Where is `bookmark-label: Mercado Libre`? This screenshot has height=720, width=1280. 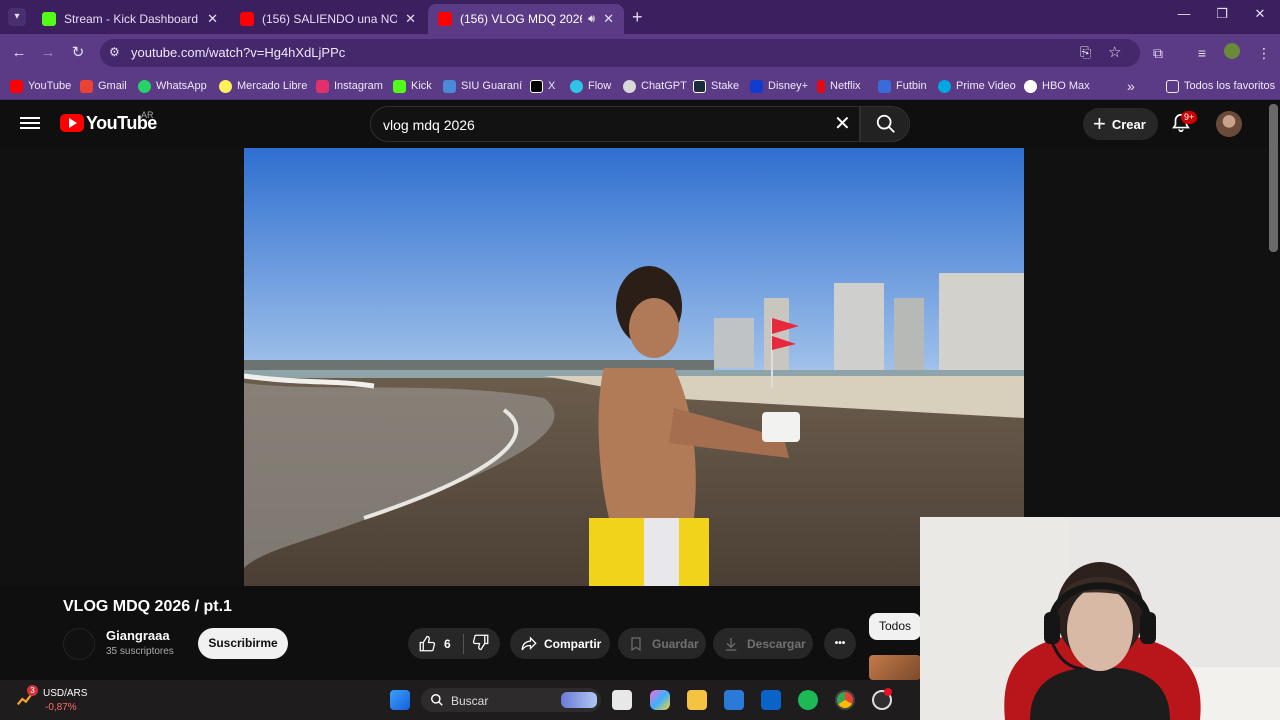 bookmark-label: Mercado Libre is located at coordinates (272, 86).